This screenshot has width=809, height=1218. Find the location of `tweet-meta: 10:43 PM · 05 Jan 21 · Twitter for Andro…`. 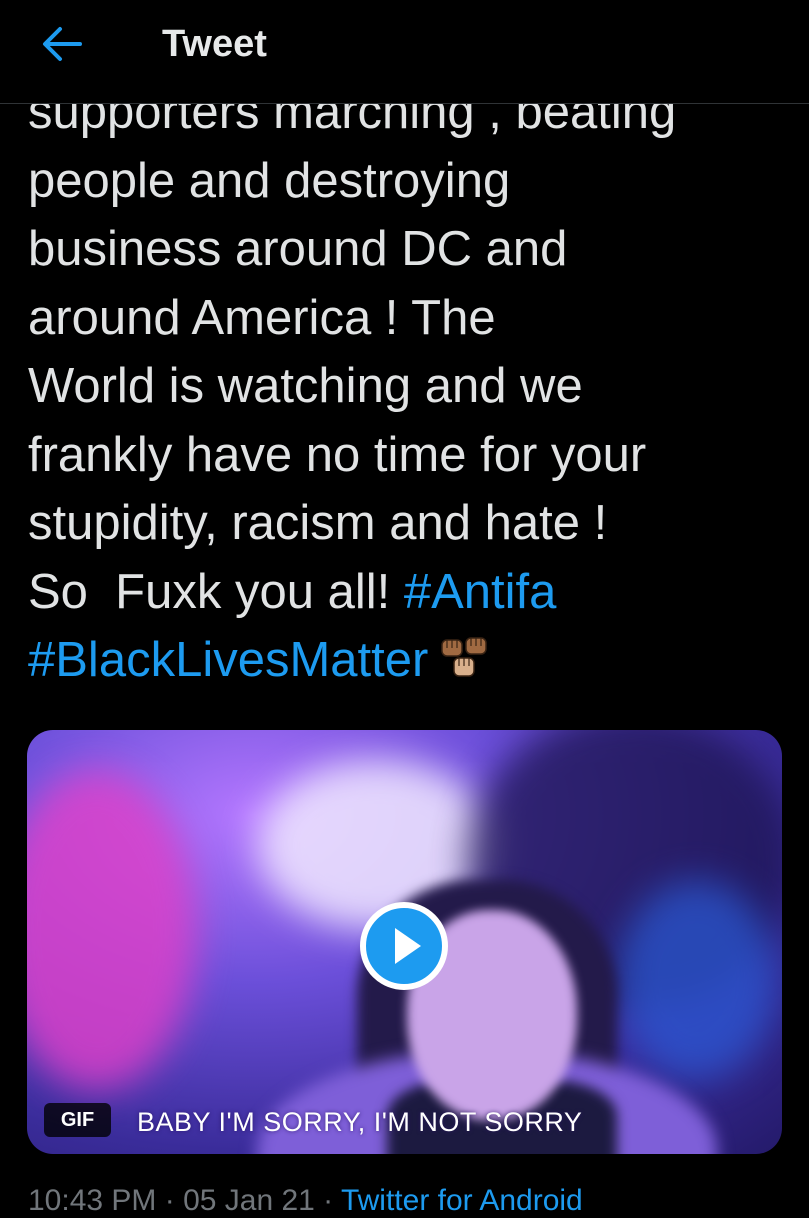

tweet-meta: 10:43 PM · 05 Jan 21 · Twitter for Andro… is located at coordinates (305, 1201).